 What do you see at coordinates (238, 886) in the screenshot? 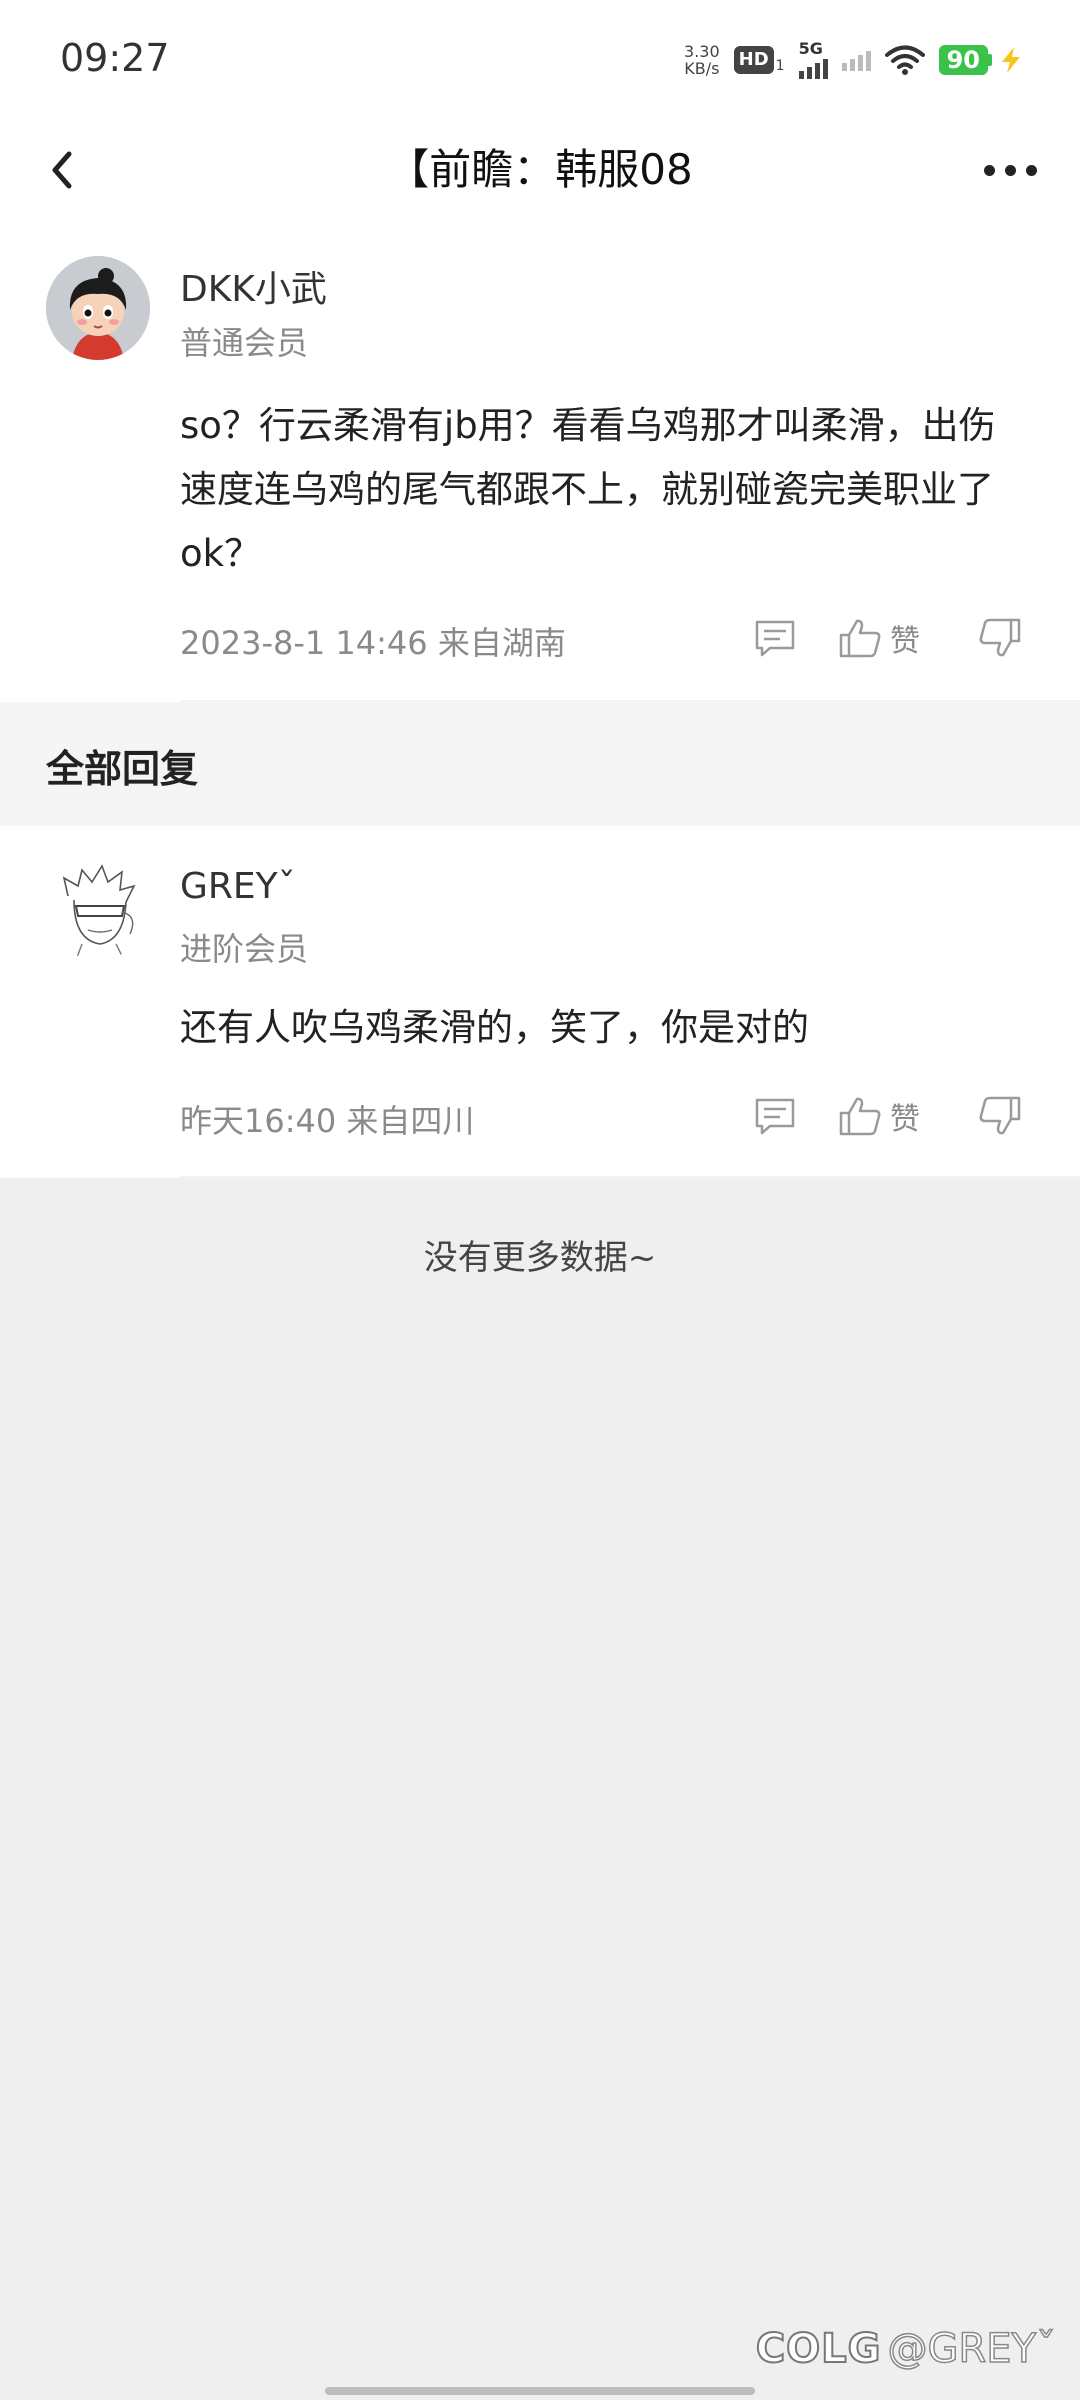
I see `username: GREYˇ` at bounding box center [238, 886].